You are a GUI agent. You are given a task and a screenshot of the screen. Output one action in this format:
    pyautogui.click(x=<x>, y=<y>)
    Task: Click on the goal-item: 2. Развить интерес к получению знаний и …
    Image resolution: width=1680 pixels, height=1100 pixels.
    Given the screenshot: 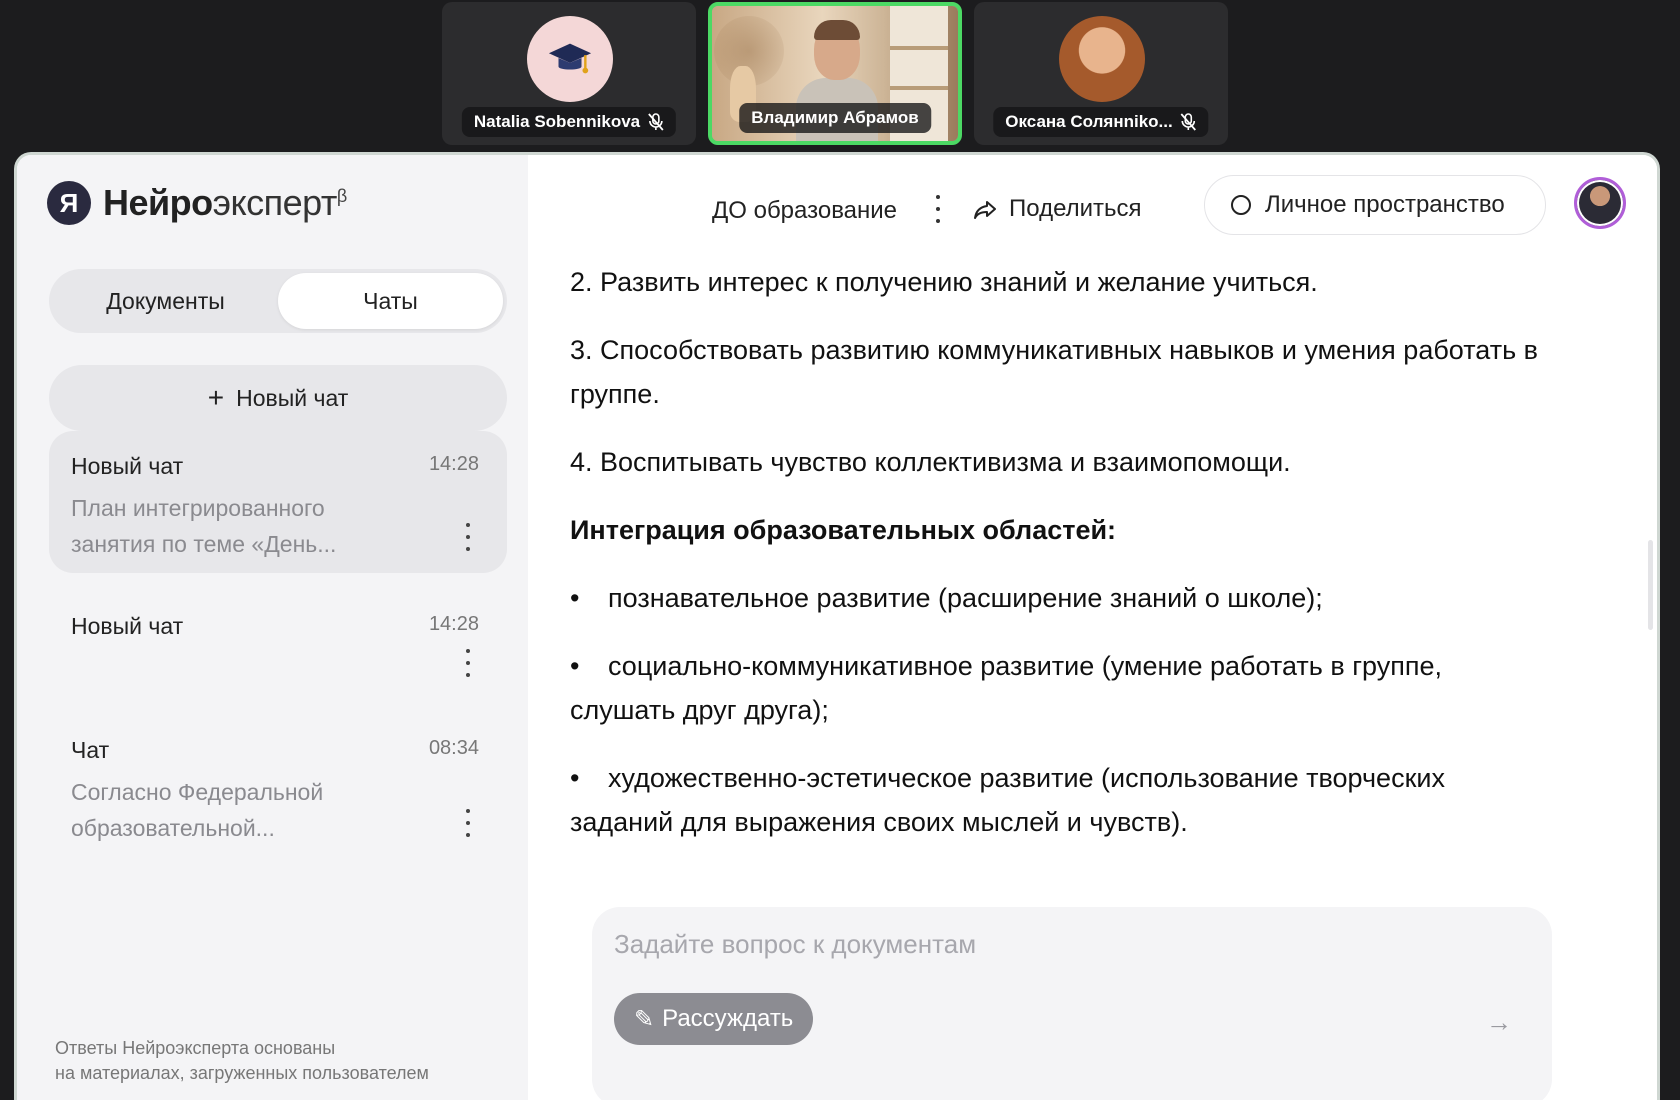 What is the action you would take?
    pyautogui.click(x=944, y=282)
    